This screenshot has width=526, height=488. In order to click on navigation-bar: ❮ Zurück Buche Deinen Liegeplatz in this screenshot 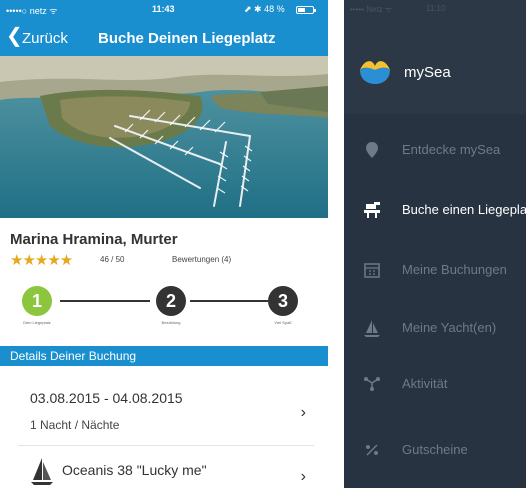, I will do `click(164, 38)`.